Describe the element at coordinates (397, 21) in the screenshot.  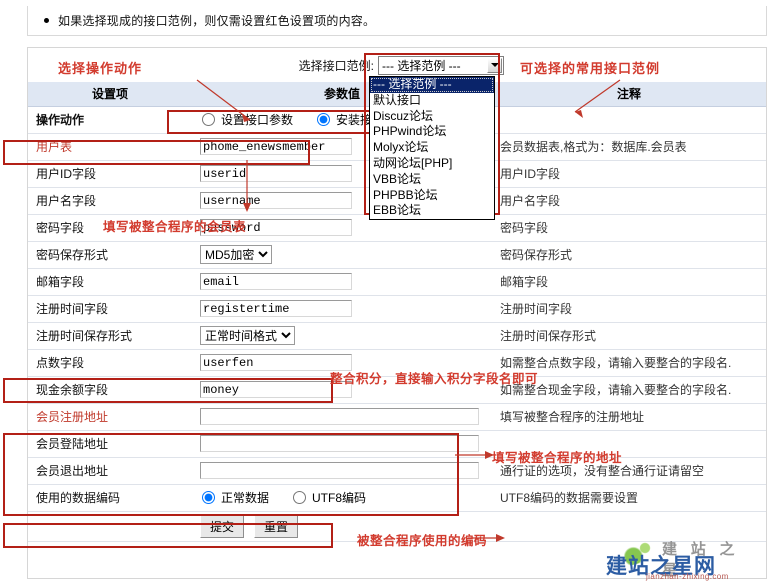
I see `notice-panel: 如果选择现成的接口范例，则仅需设置红色设置项的内容。` at that location.